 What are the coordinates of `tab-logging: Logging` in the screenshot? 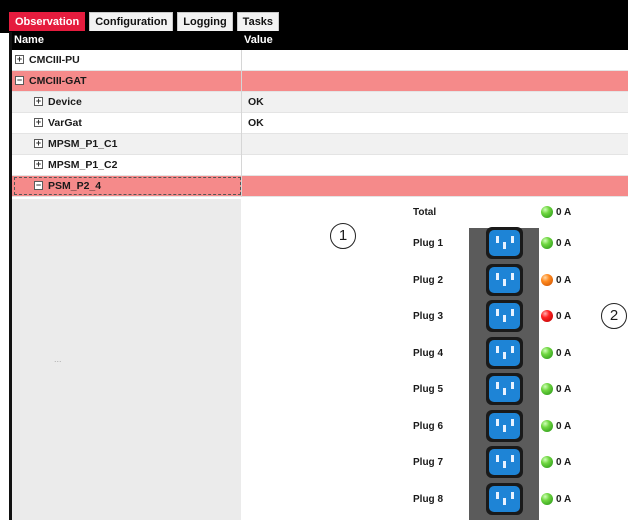 It's located at (205, 21).